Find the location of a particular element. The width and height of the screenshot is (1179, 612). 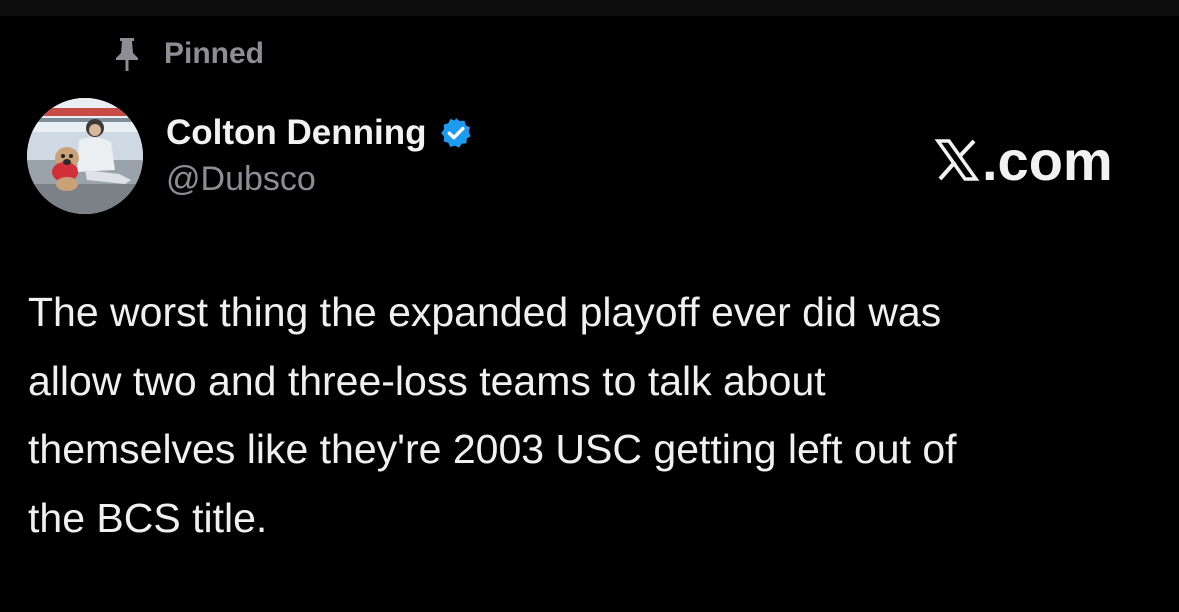

verified-badge-icon is located at coordinates (455, 133).